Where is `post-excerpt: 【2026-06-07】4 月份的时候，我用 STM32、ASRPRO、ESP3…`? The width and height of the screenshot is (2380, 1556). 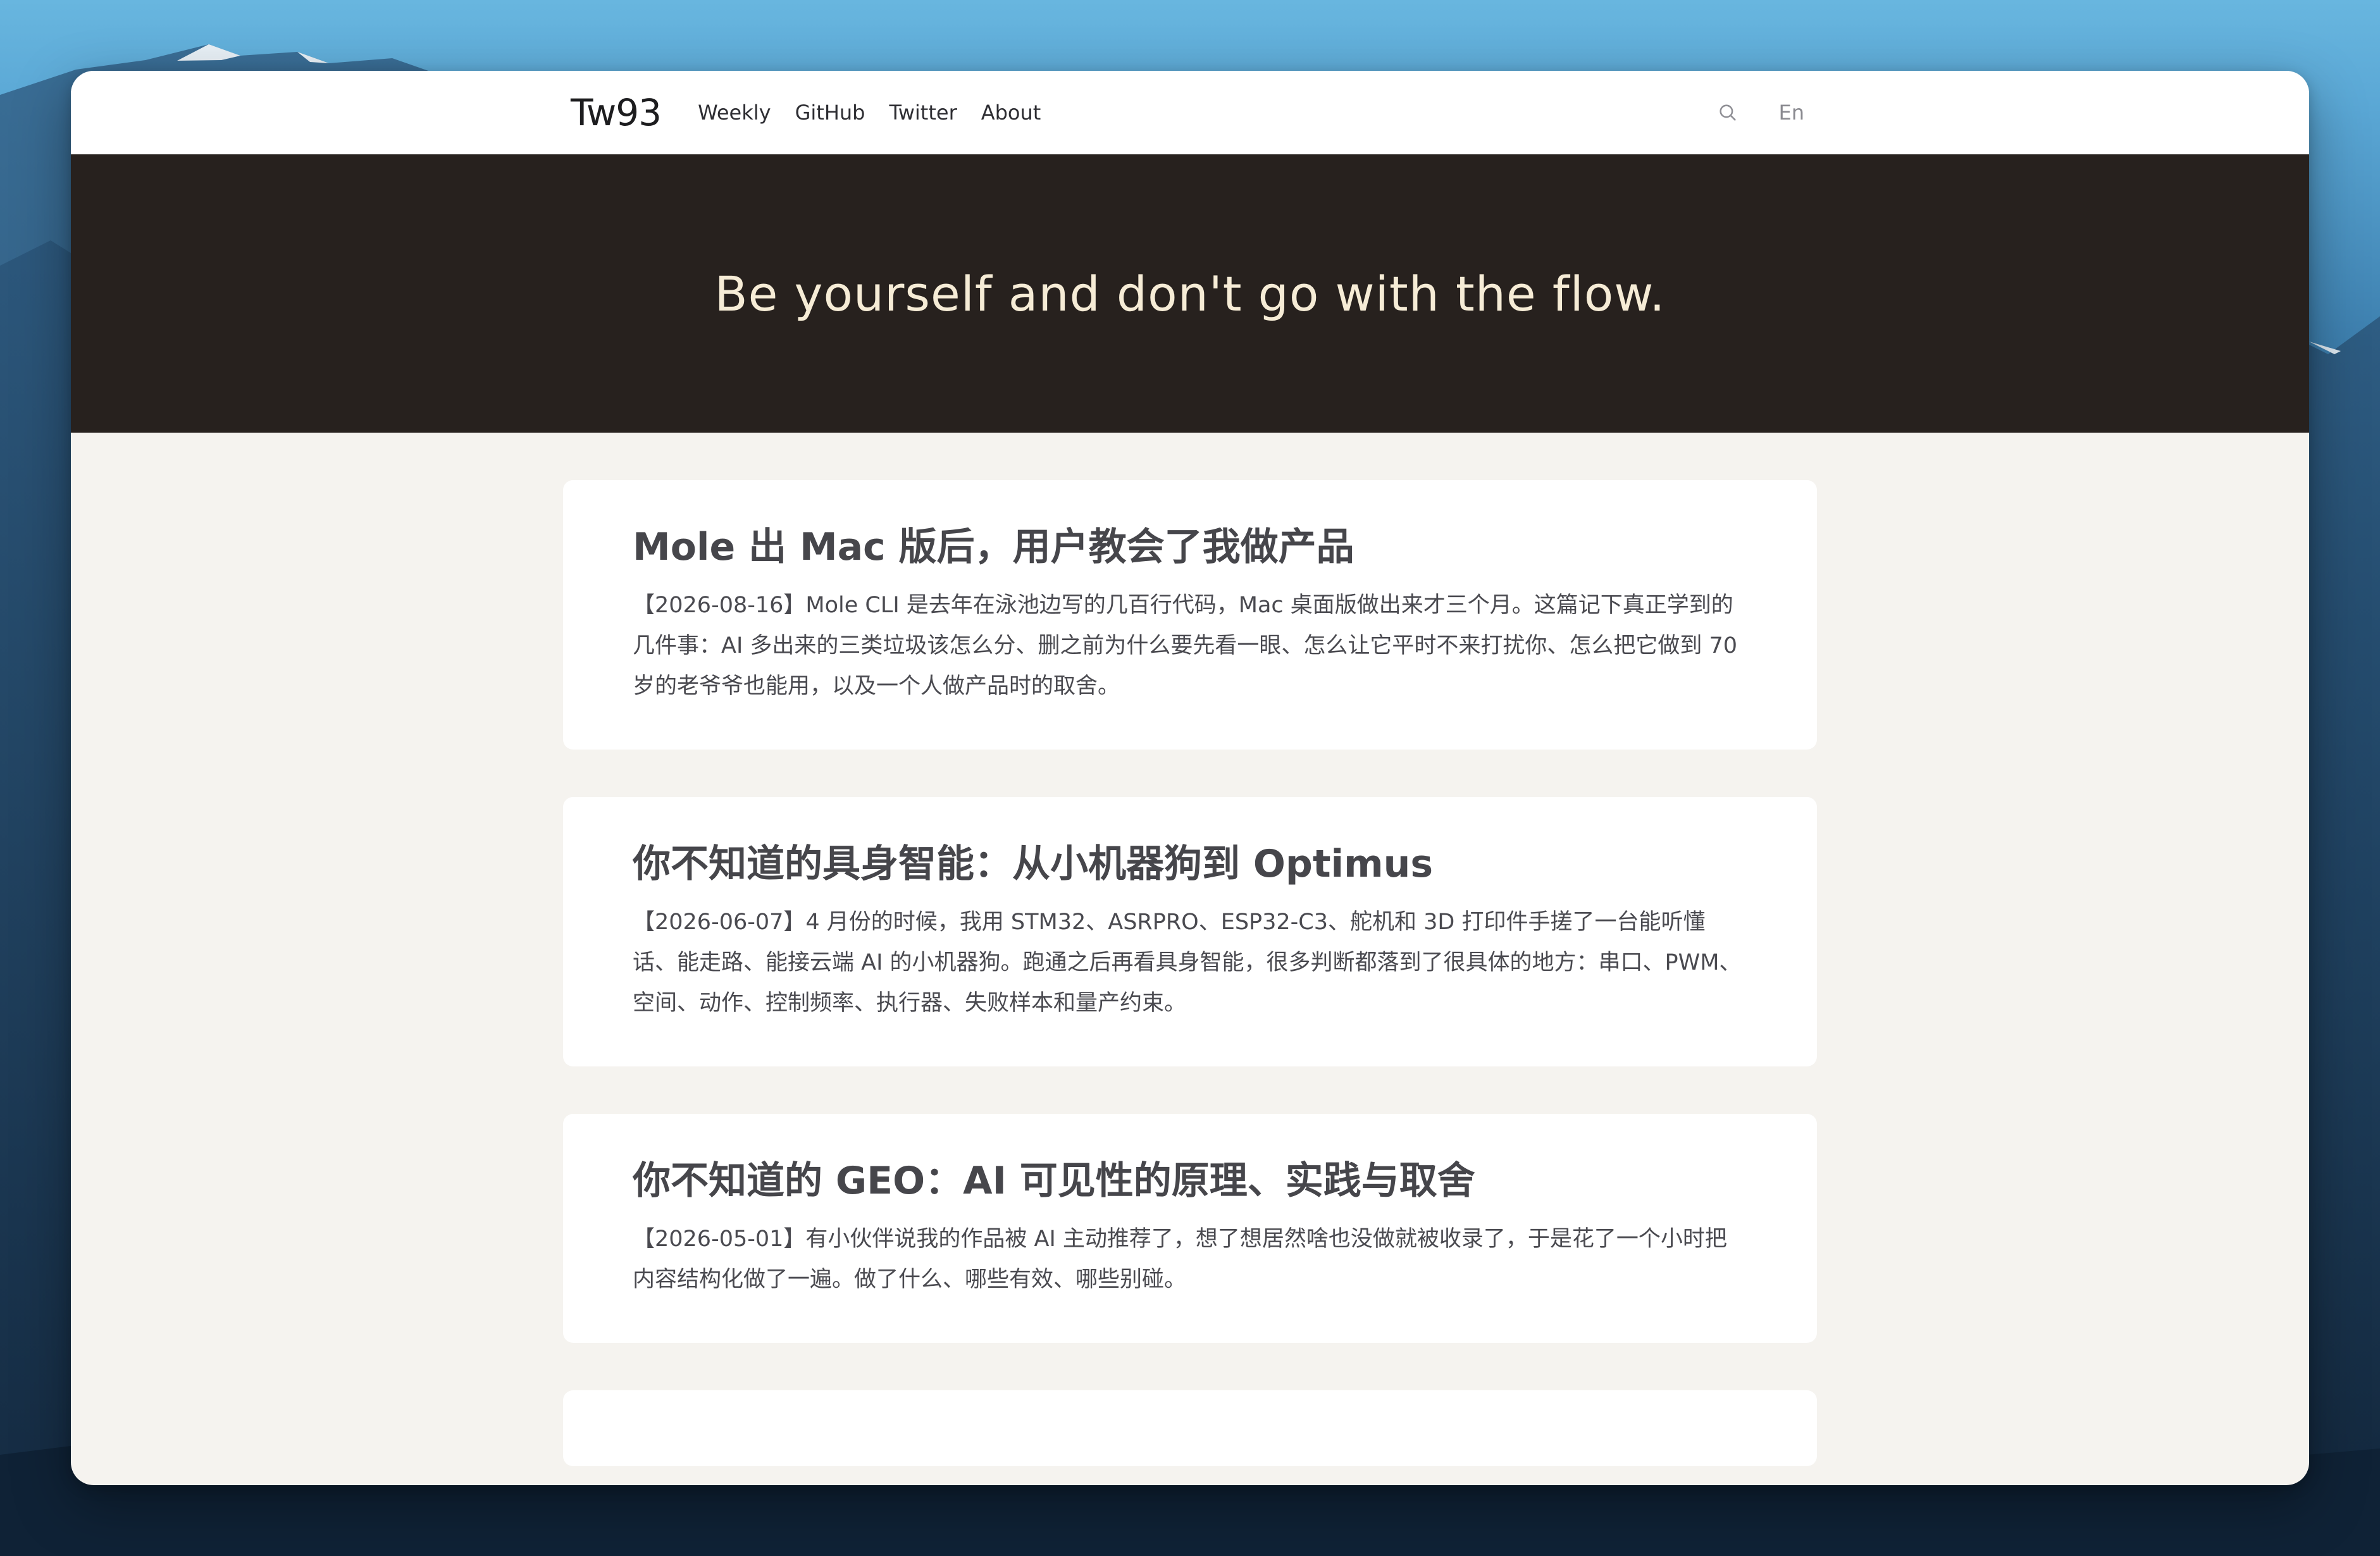 post-excerpt: 【2026-06-07】4 月份的时候，我用 STM32、ASRPRO、ESP3… is located at coordinates (1187, 963).